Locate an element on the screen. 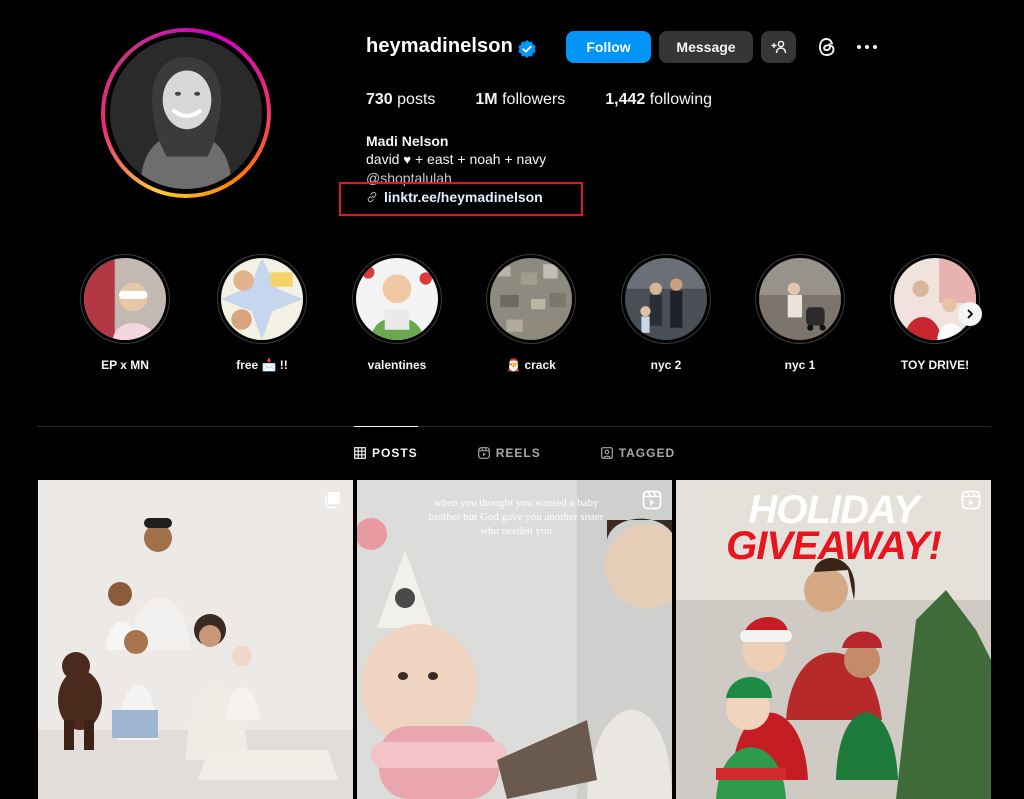 This screenshot has height=799, width=1024. highlight-label: free 📩 !! is located at coordinates (262, 365).